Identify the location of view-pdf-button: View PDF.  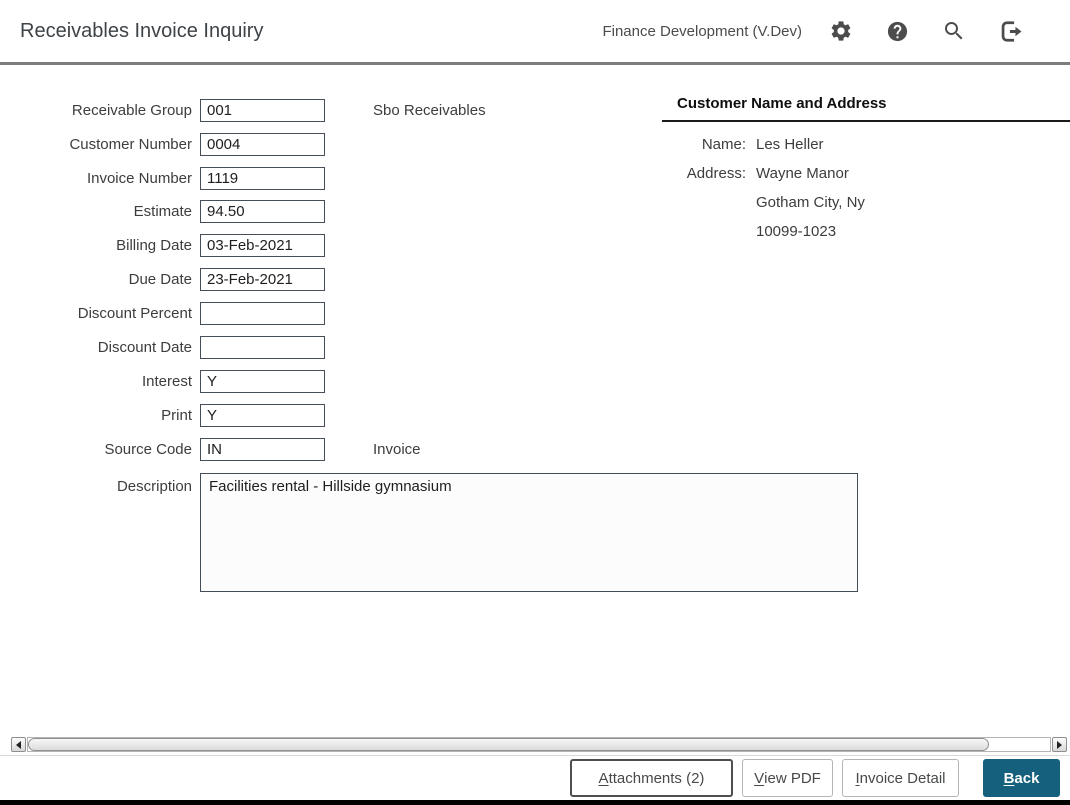
(787, 778).